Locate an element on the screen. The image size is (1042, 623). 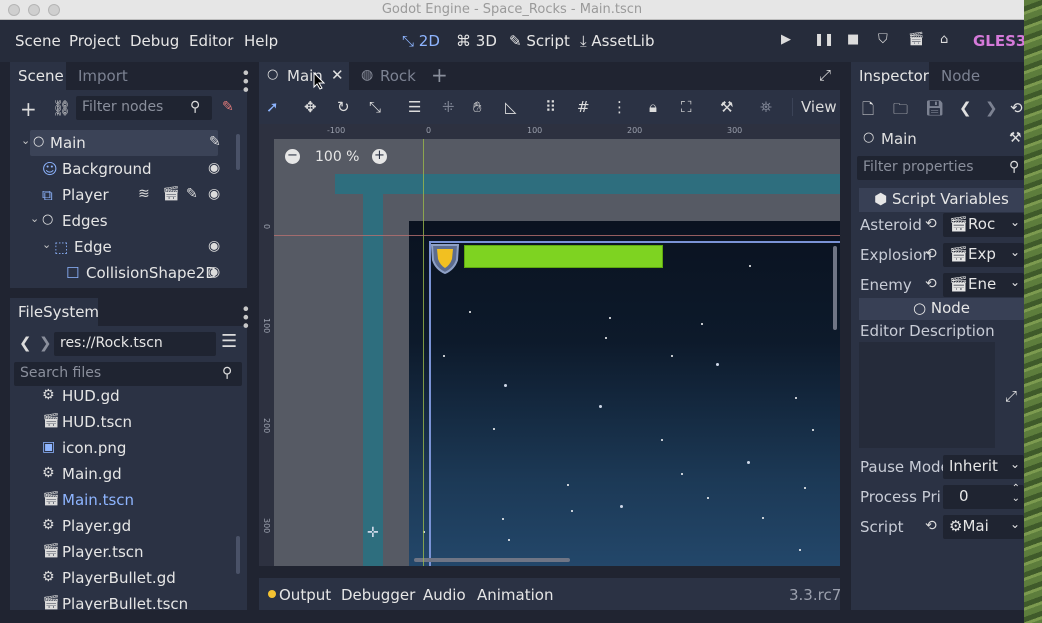
attach-script-icon: ✎ is located at coordinates (228, 107).